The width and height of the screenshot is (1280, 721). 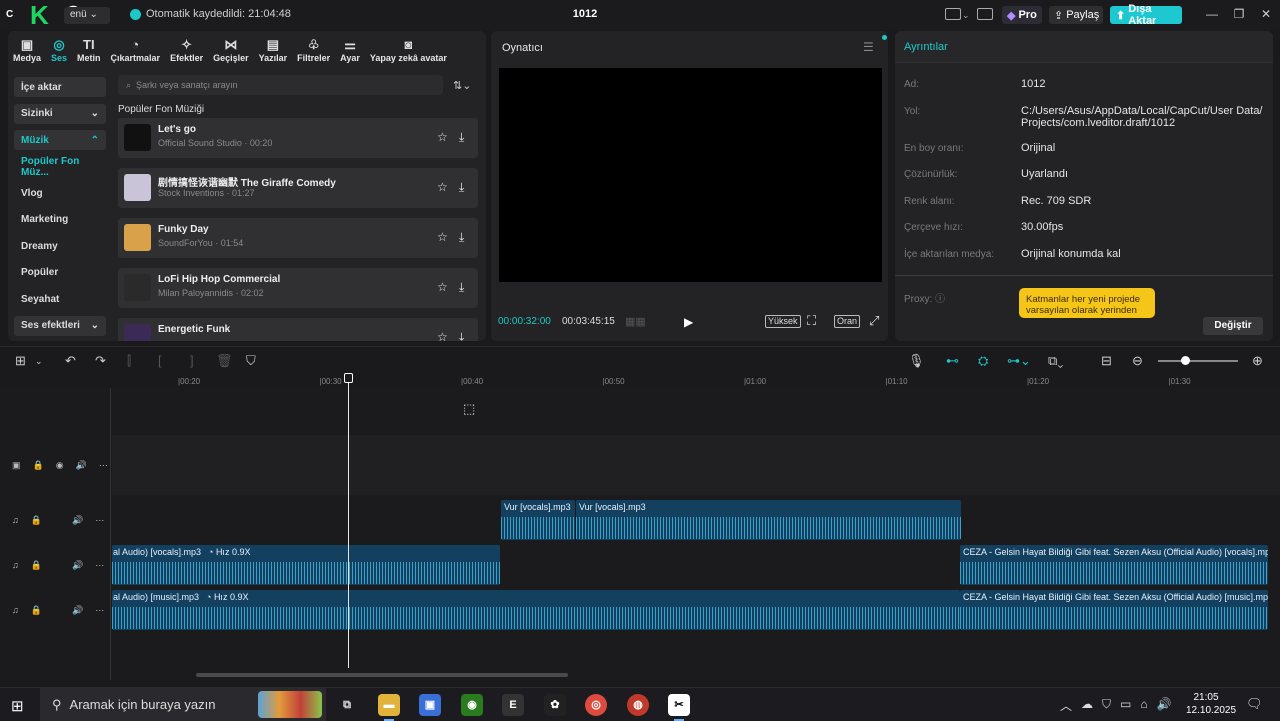 What do you see at coordinates (348, 378) in the screenshot?
I see `playhead-handle` at bounding box center [348, 378].